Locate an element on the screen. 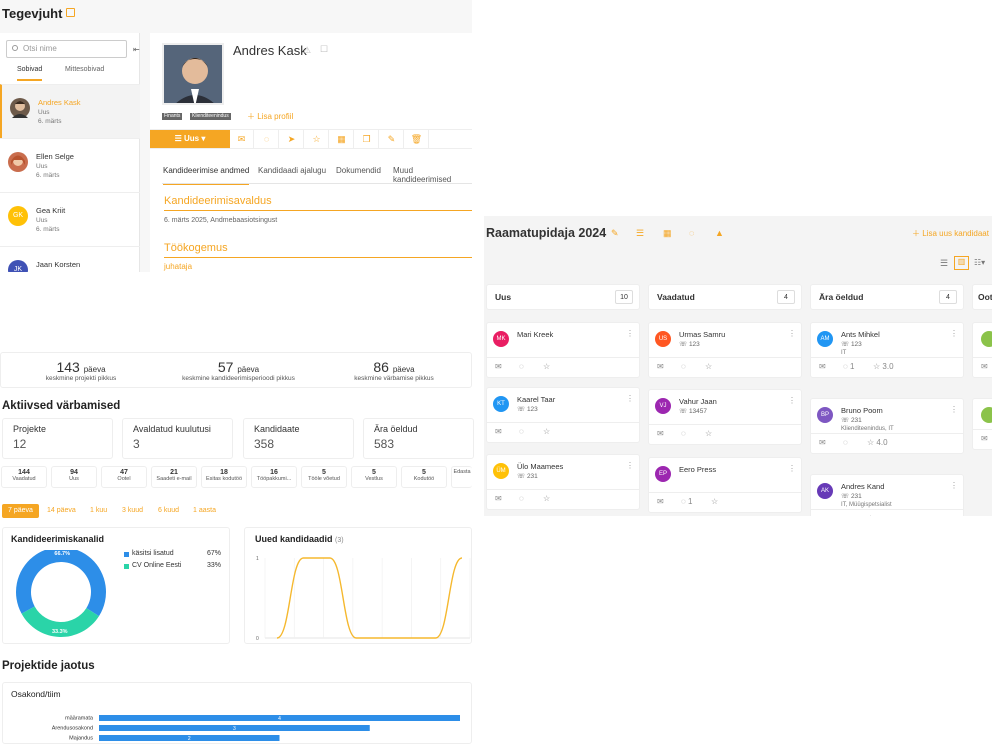 The image size is (992, 744). star-icon: ☆ 4.0 is located at coordinates (877, 442).